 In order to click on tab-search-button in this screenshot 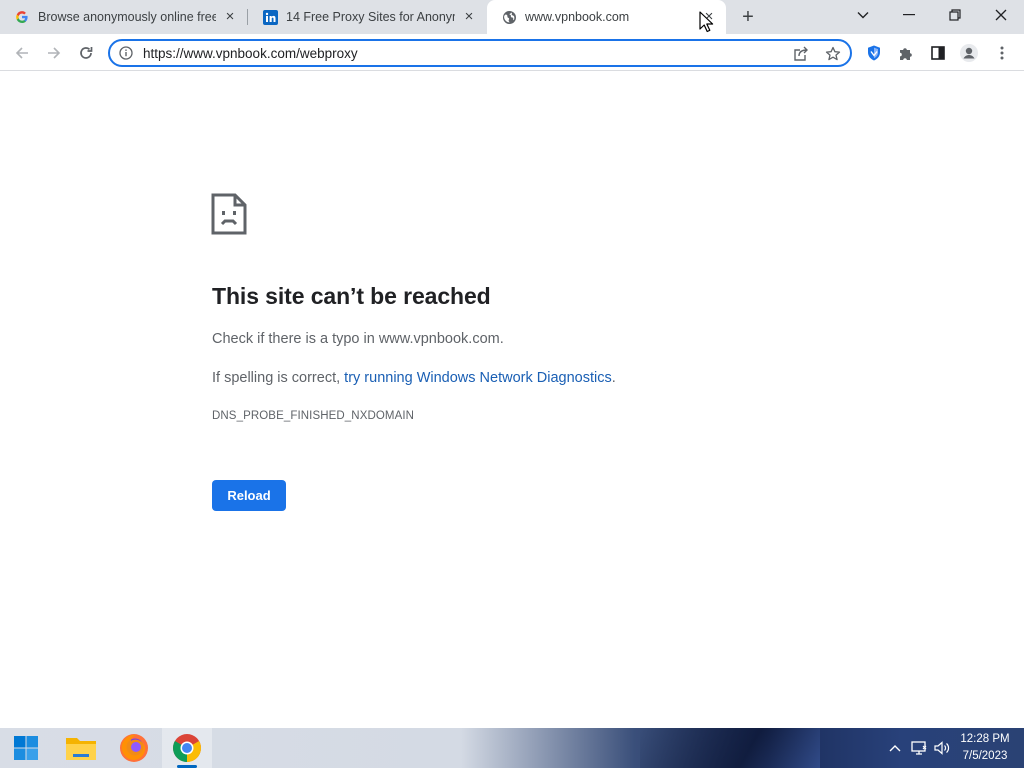, I will do `click(863, 15)`.